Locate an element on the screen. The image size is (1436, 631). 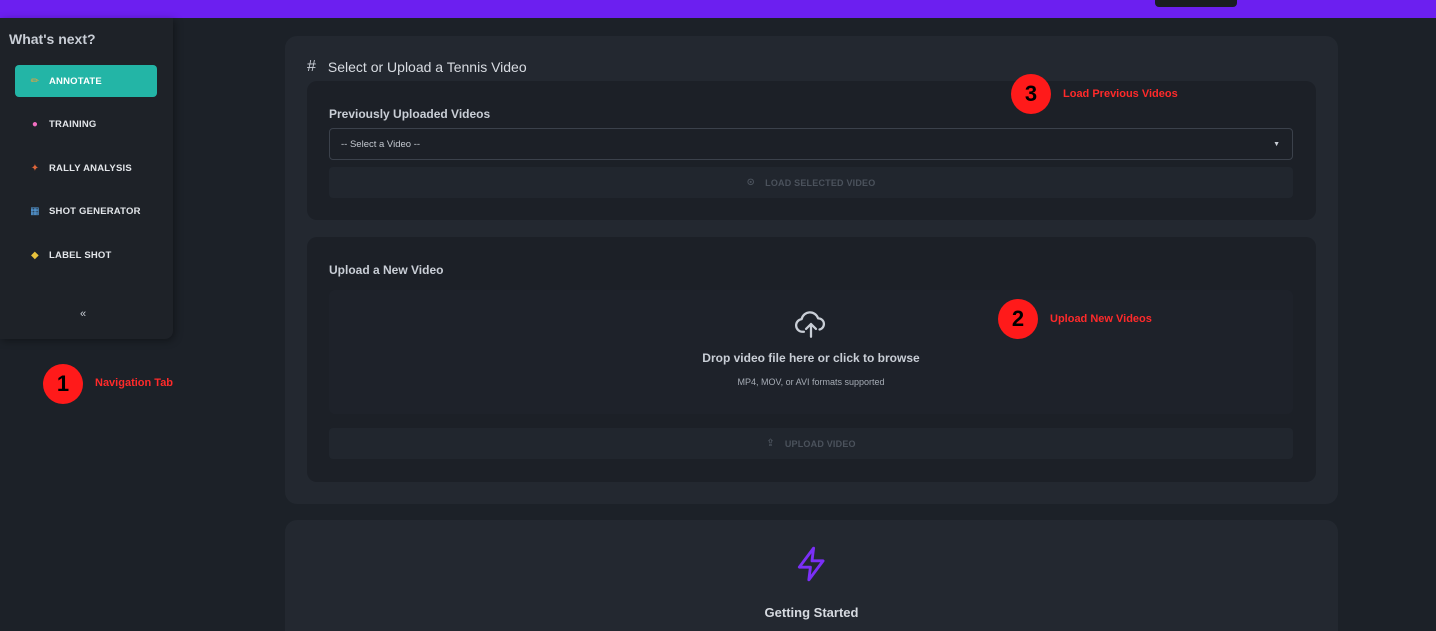
annotation-marker-3: 3 is located at coordinates (1031, 94).